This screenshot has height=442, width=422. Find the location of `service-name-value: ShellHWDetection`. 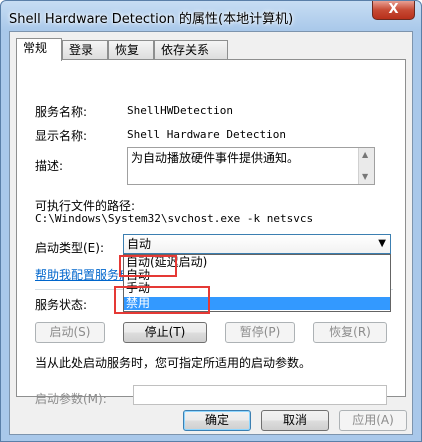

service-name-value: ShellHWDetection is located at coordinates (180, 110).